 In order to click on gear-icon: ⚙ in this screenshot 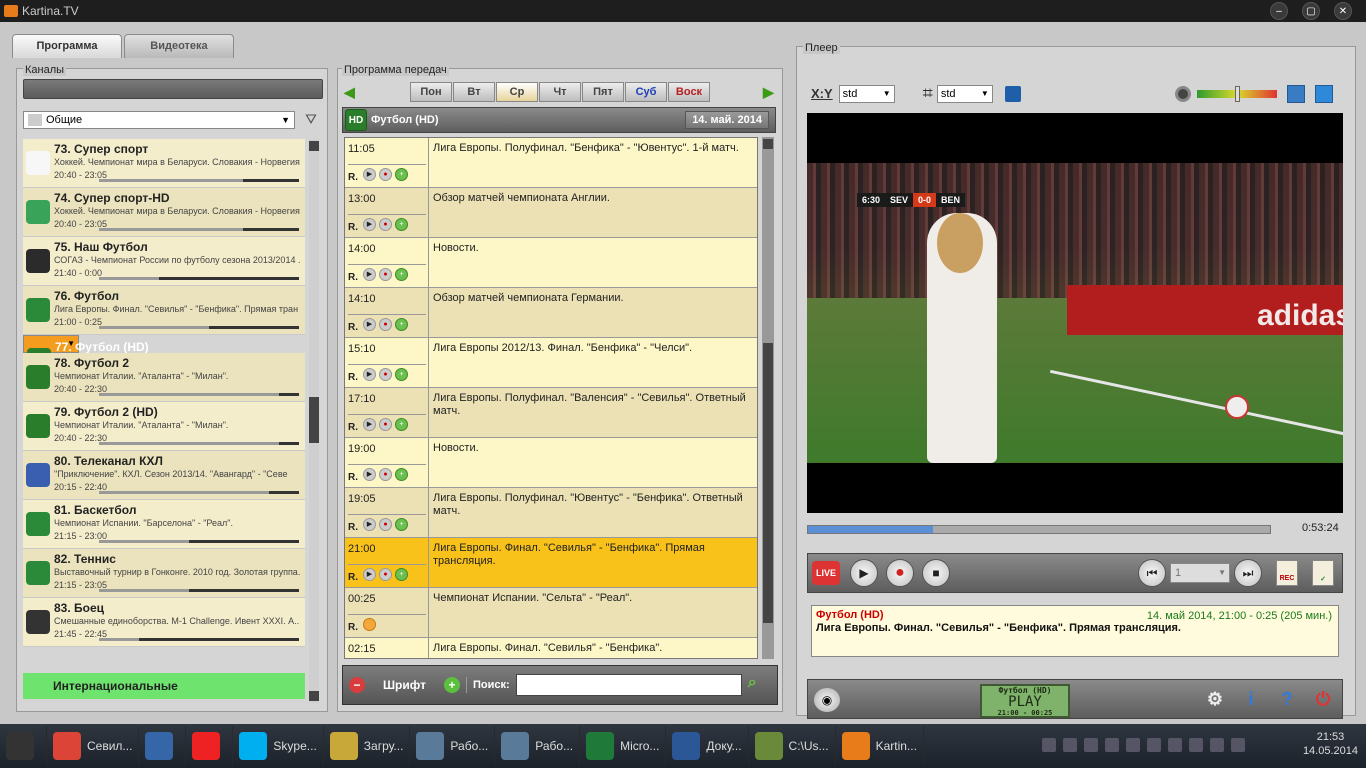, I will do `click(1215, 699)`.